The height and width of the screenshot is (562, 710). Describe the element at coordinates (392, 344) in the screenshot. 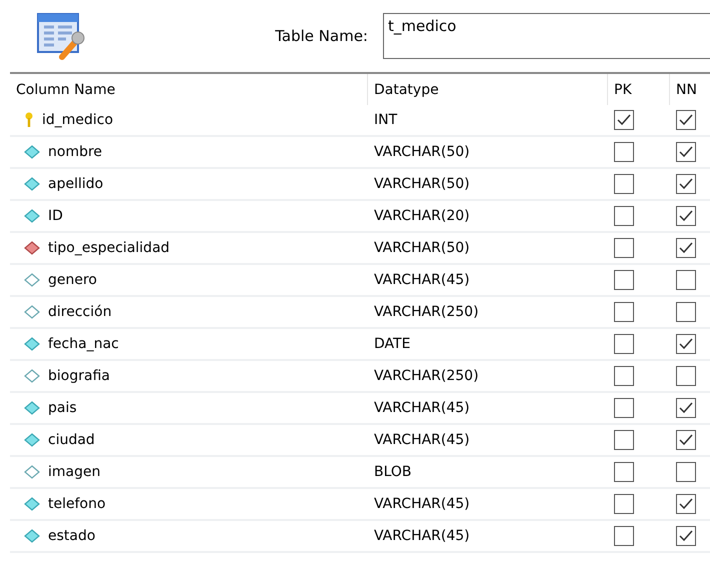

I see `datatype-text: DATE` at that location.